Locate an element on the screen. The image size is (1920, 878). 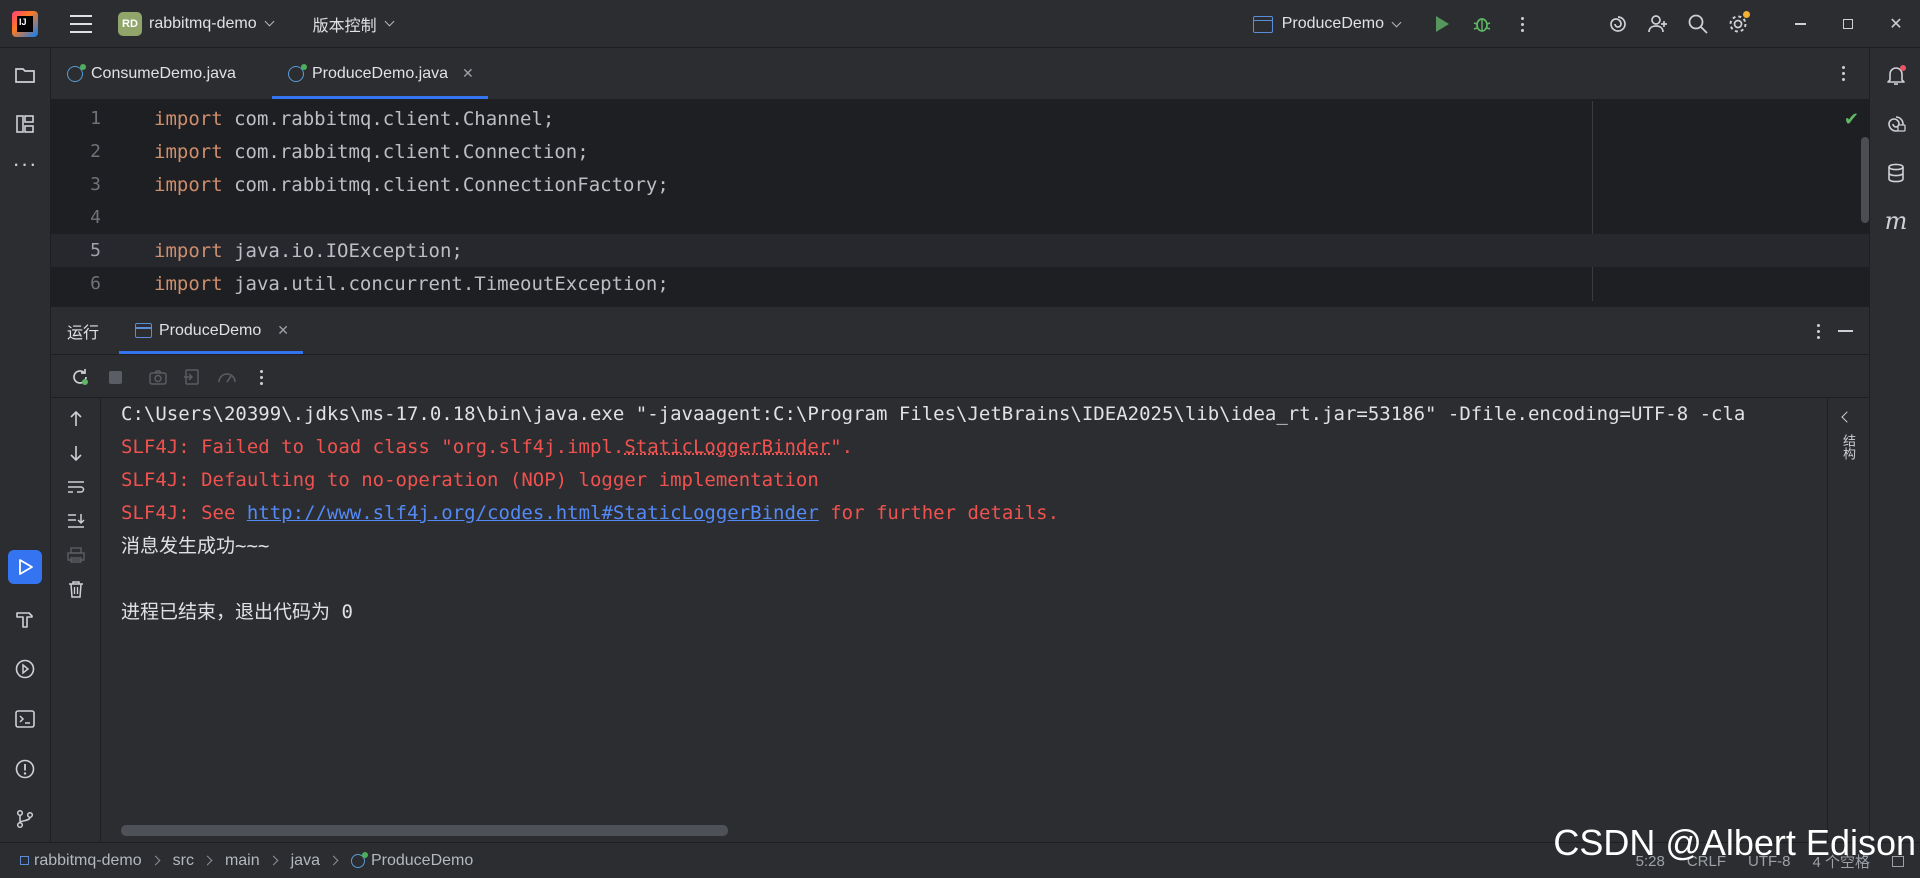
line-number: 2 is located at coordinates (95, 151).